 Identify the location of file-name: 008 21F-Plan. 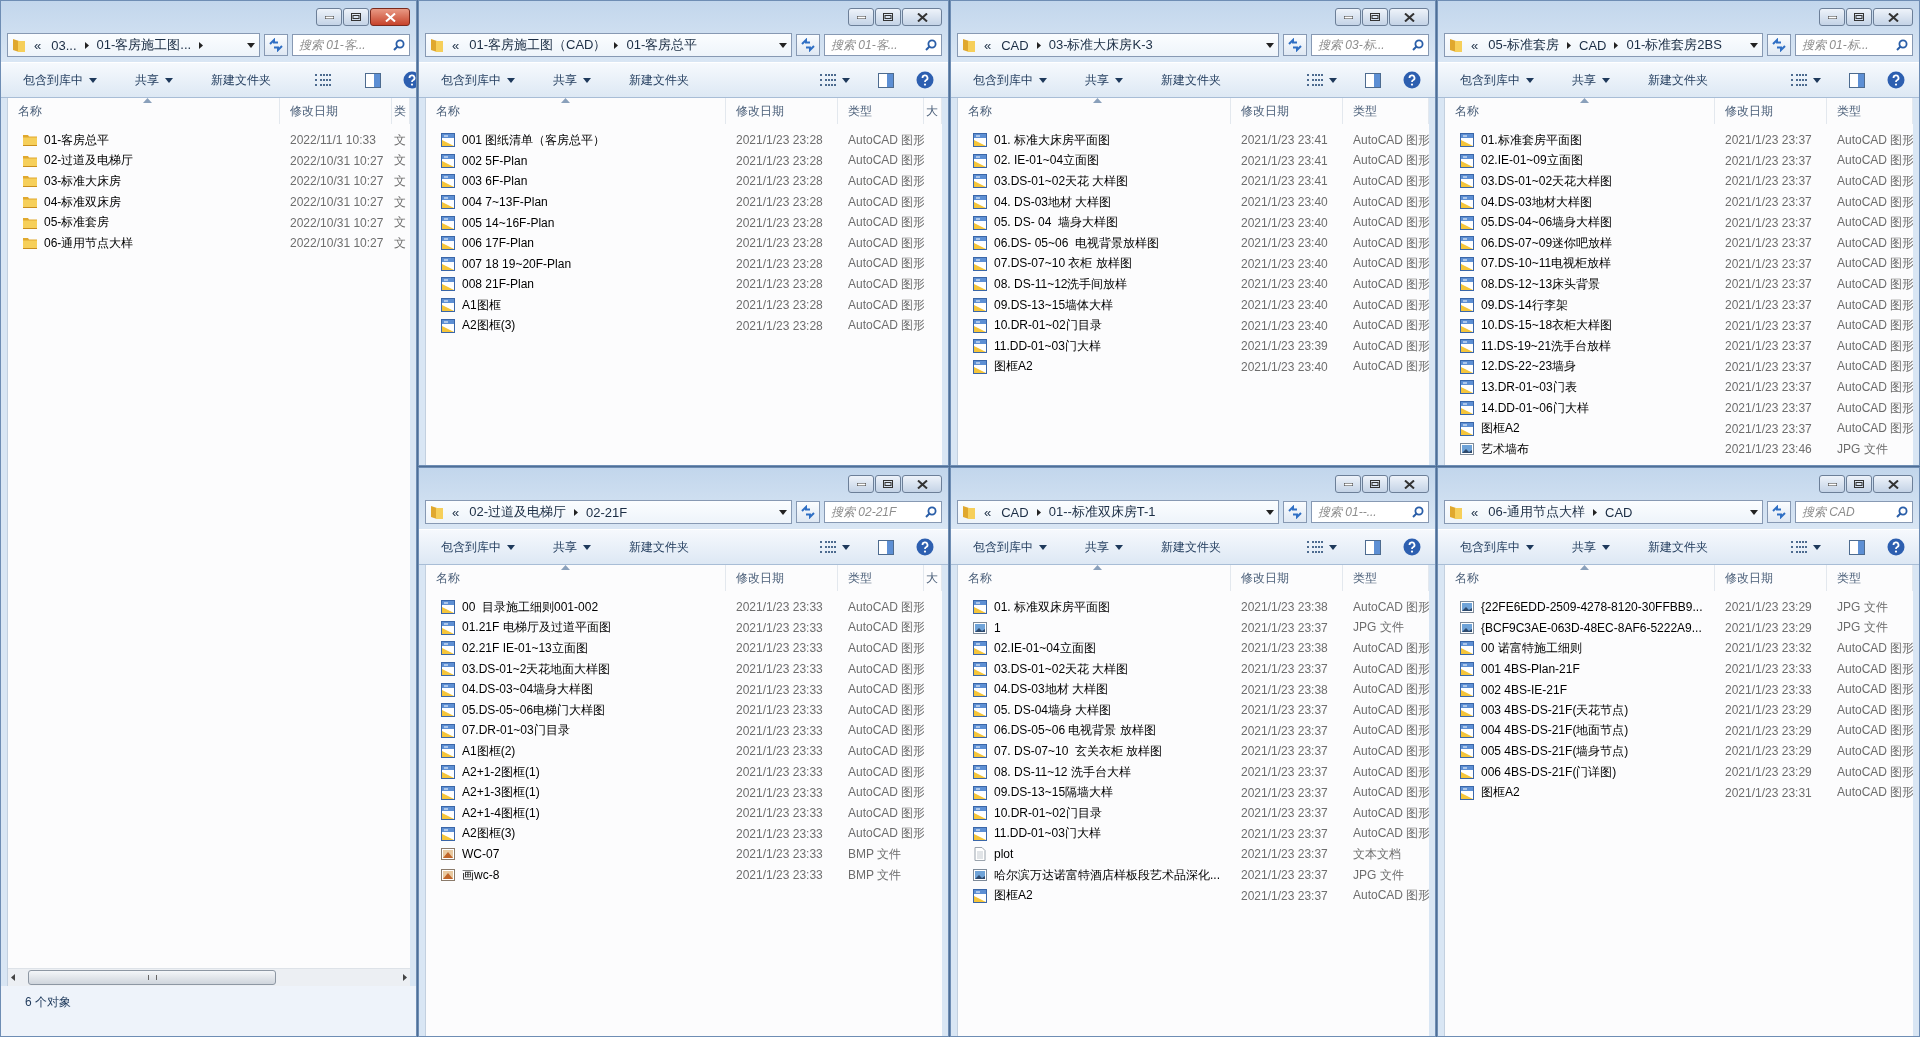
(498, 284).